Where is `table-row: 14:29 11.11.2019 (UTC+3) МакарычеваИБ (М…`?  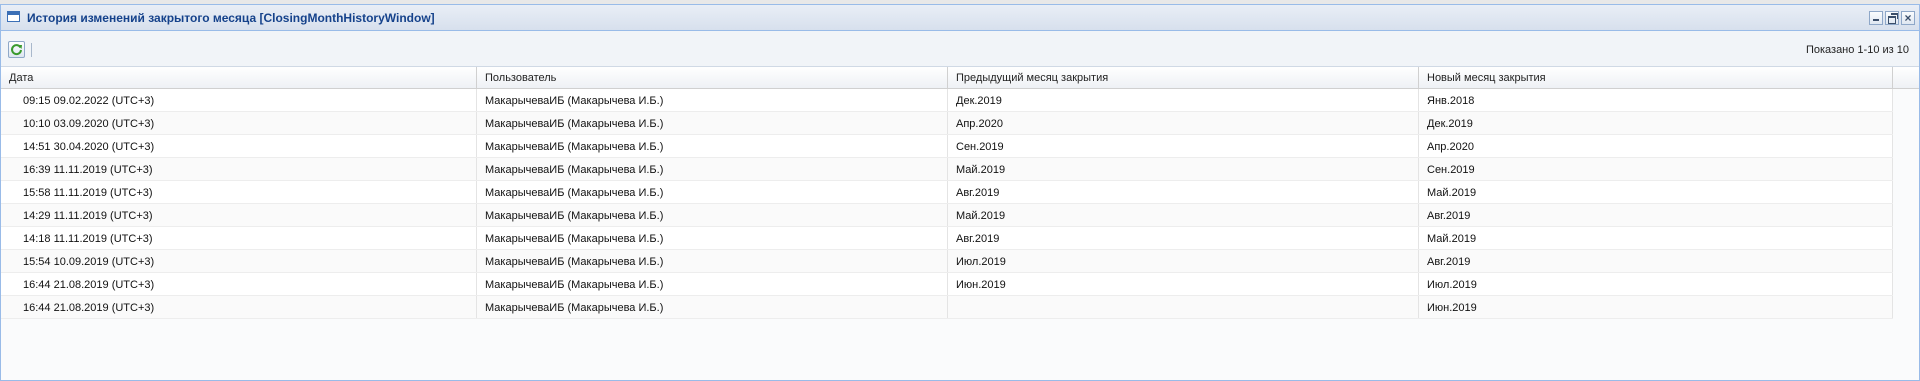 table-row: 14:29 11.11.2019 (UTC+3) МакарычеваИБ (М… is located at coordinates (947, 215).